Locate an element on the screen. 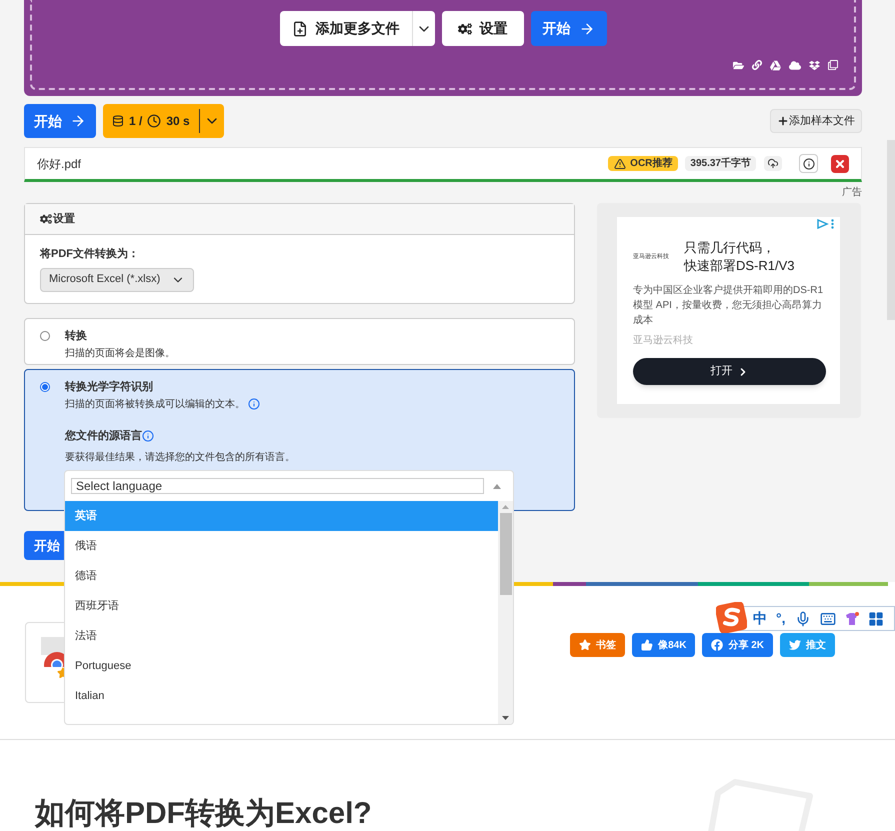 The height and width of the screenshot is (831, 895). language-hint: 要获得最佳结果，请选择您的文件包含的所有语言。 is located at coordinates (180, 457).